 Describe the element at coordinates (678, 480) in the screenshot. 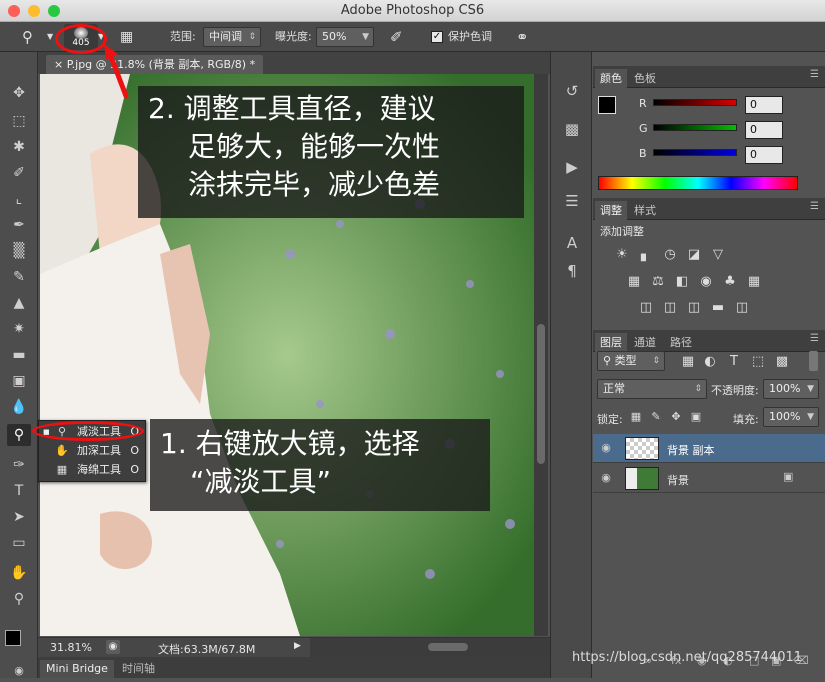

I see `layer-name: 背景` at that location.